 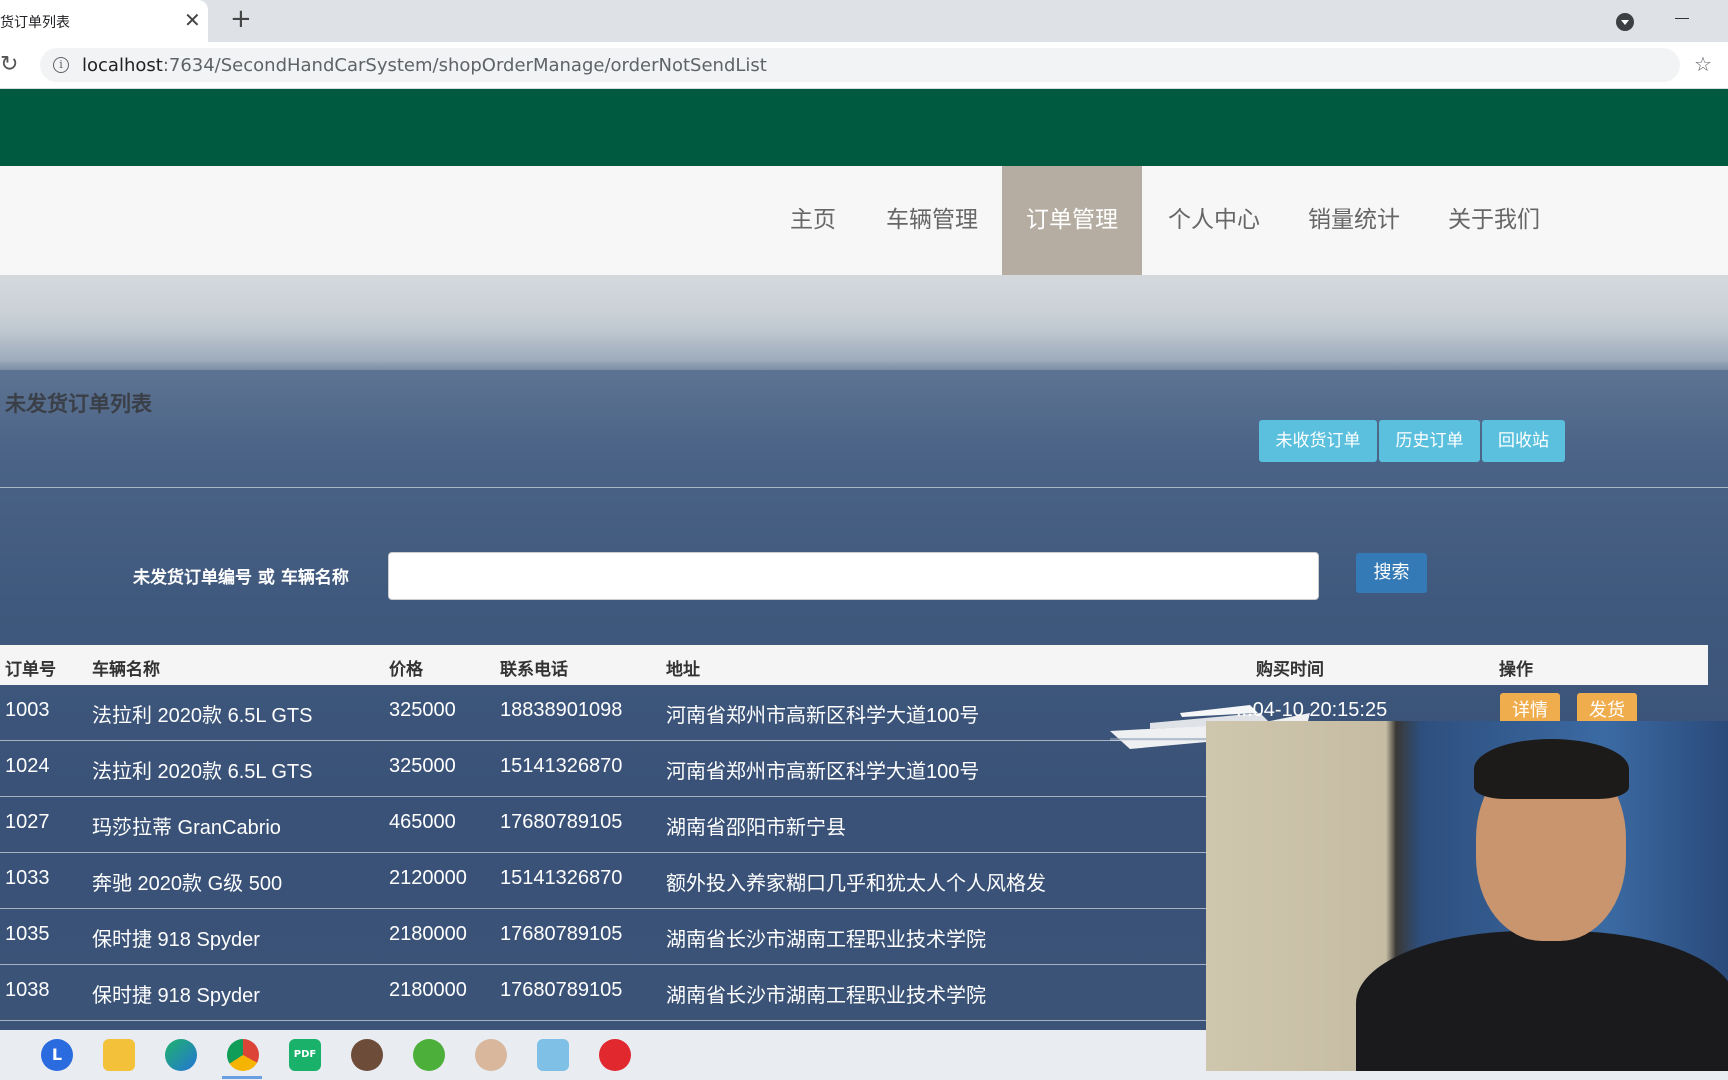 What do you see at coordinates (1354, 220) in the screenshot?
I see `nav-item-sales-stats: 销量统计` at bounding box center [1354, 220].